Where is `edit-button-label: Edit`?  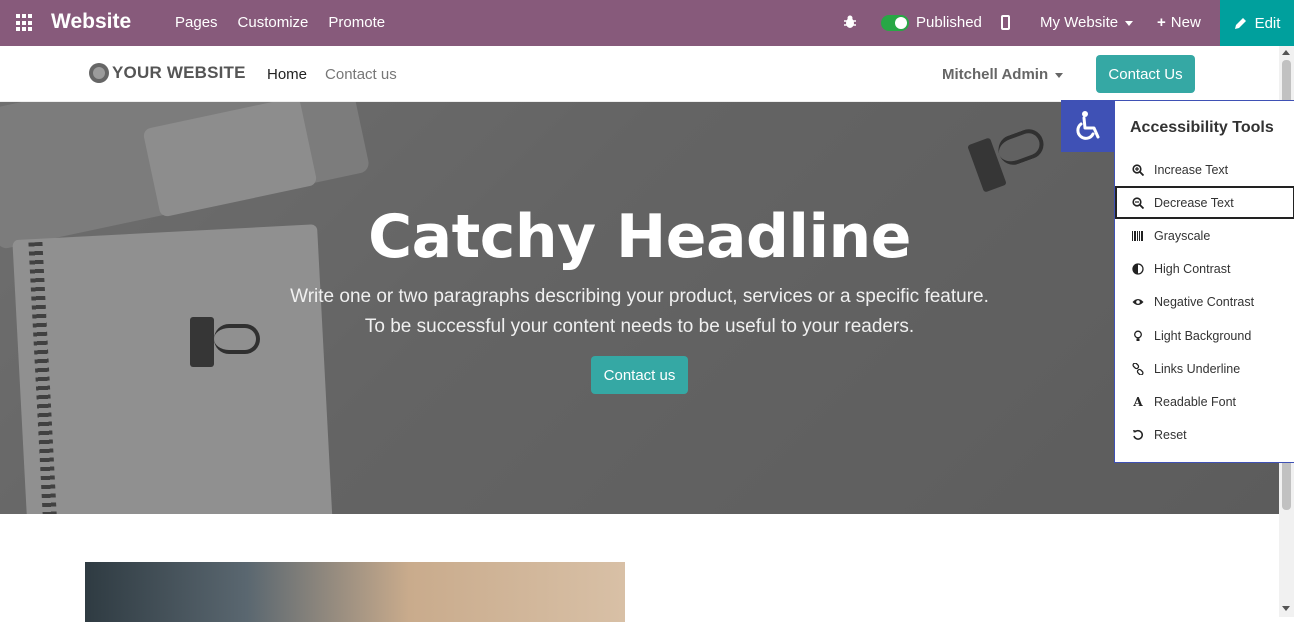 edit-button-label: Edit is located at coordinates (1267, 23).